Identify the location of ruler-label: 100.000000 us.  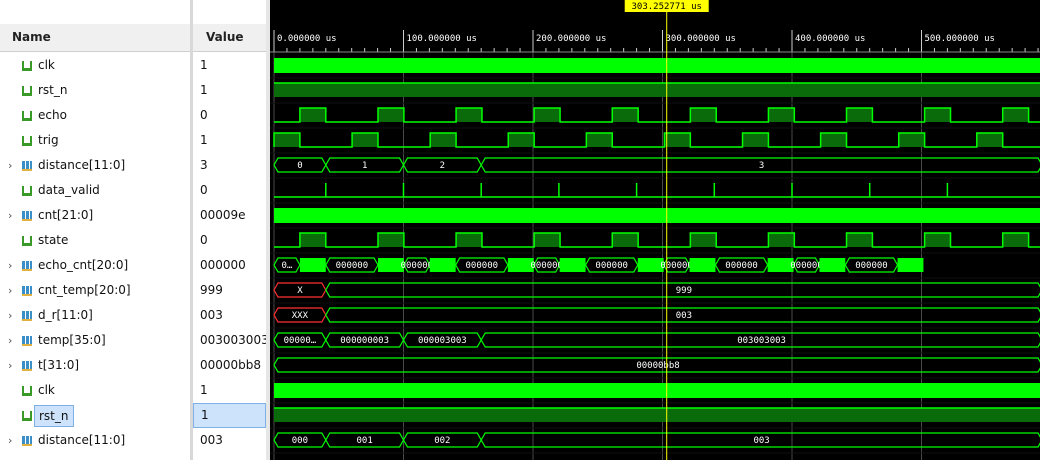
(442, 39).